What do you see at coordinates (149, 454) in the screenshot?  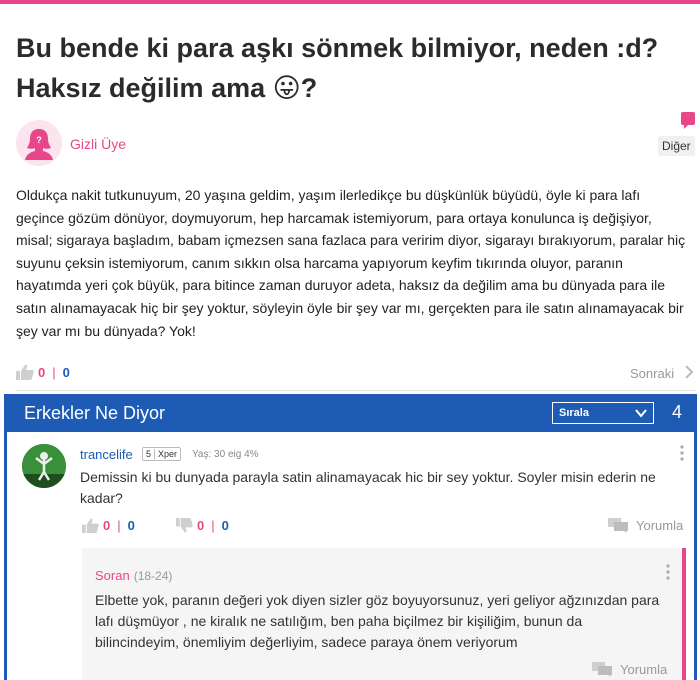 I see `user-level: 5` at bounding box center [149, 454].